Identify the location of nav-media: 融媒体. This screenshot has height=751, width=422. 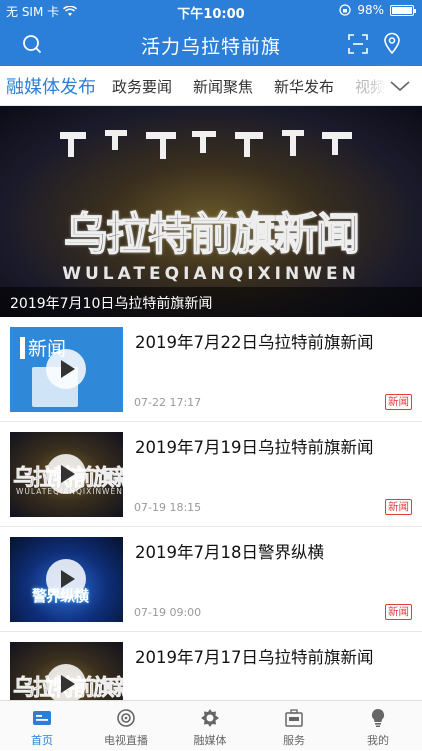
(210, 726).